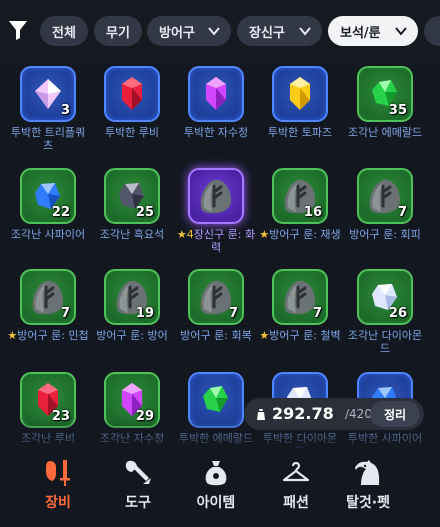 The height and width of the screenshot is (527, 440). I want to click on item-name: 조각난 흑요석, so click(132, 234).